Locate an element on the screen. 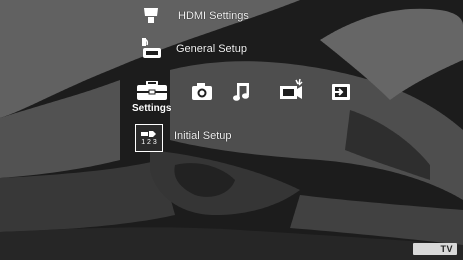 The height and width of the screenshot is (260, 463). menu-item-hdmi-settings: HDMI Settings is located at coordinates (193, 17).